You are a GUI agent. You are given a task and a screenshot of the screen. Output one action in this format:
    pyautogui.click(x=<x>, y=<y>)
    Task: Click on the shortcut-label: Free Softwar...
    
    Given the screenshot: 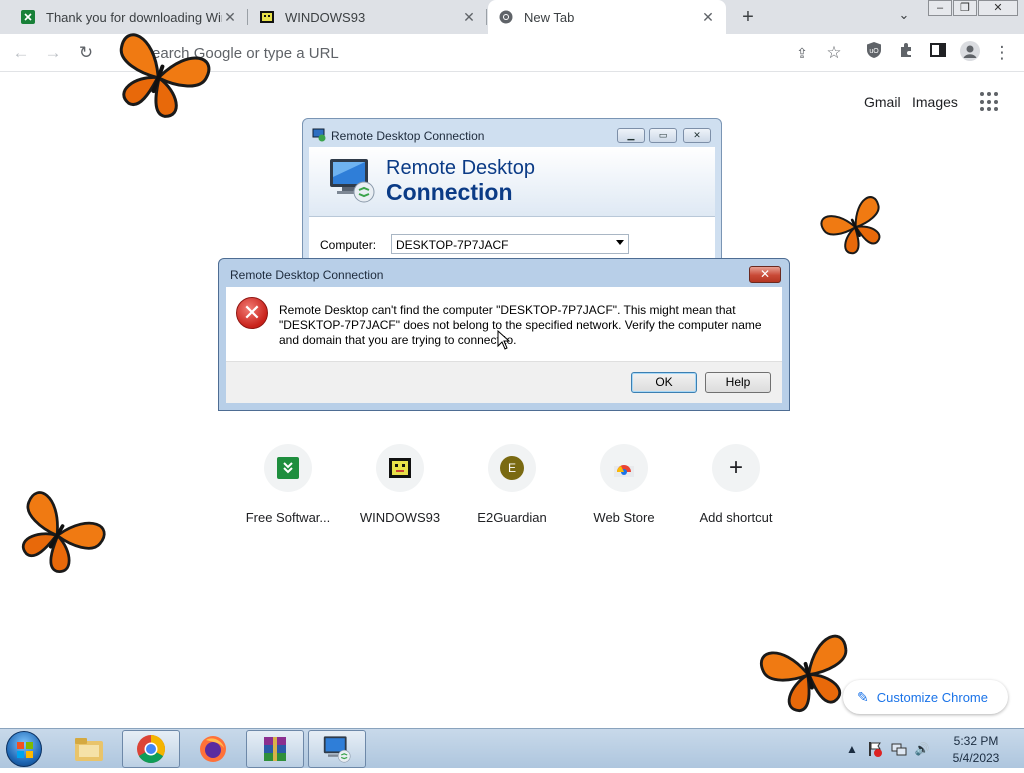 What is the action you would take?
    pyautogui.click(x=288, y=517)
    